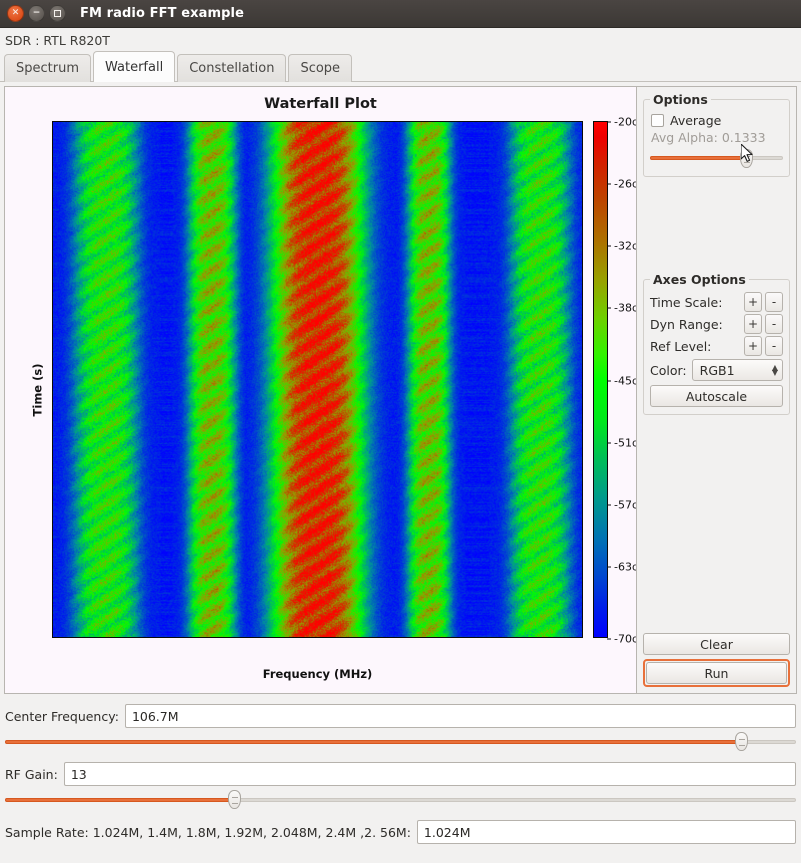  Describe the element at coordinates (716, 226) in the screenshot. I see `options-spacer` at that location.